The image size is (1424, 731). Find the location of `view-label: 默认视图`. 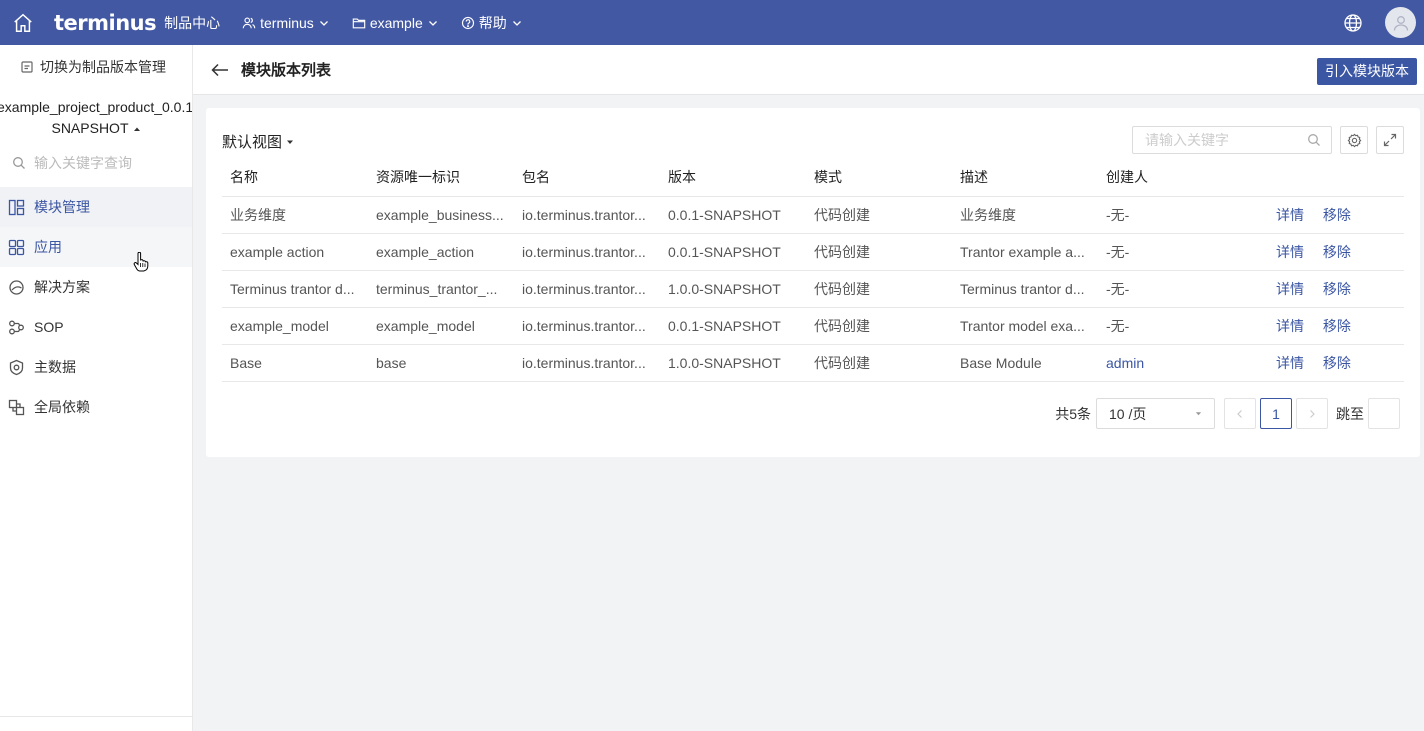

view-label: 默认视图 is located at coordinates (252, 142).